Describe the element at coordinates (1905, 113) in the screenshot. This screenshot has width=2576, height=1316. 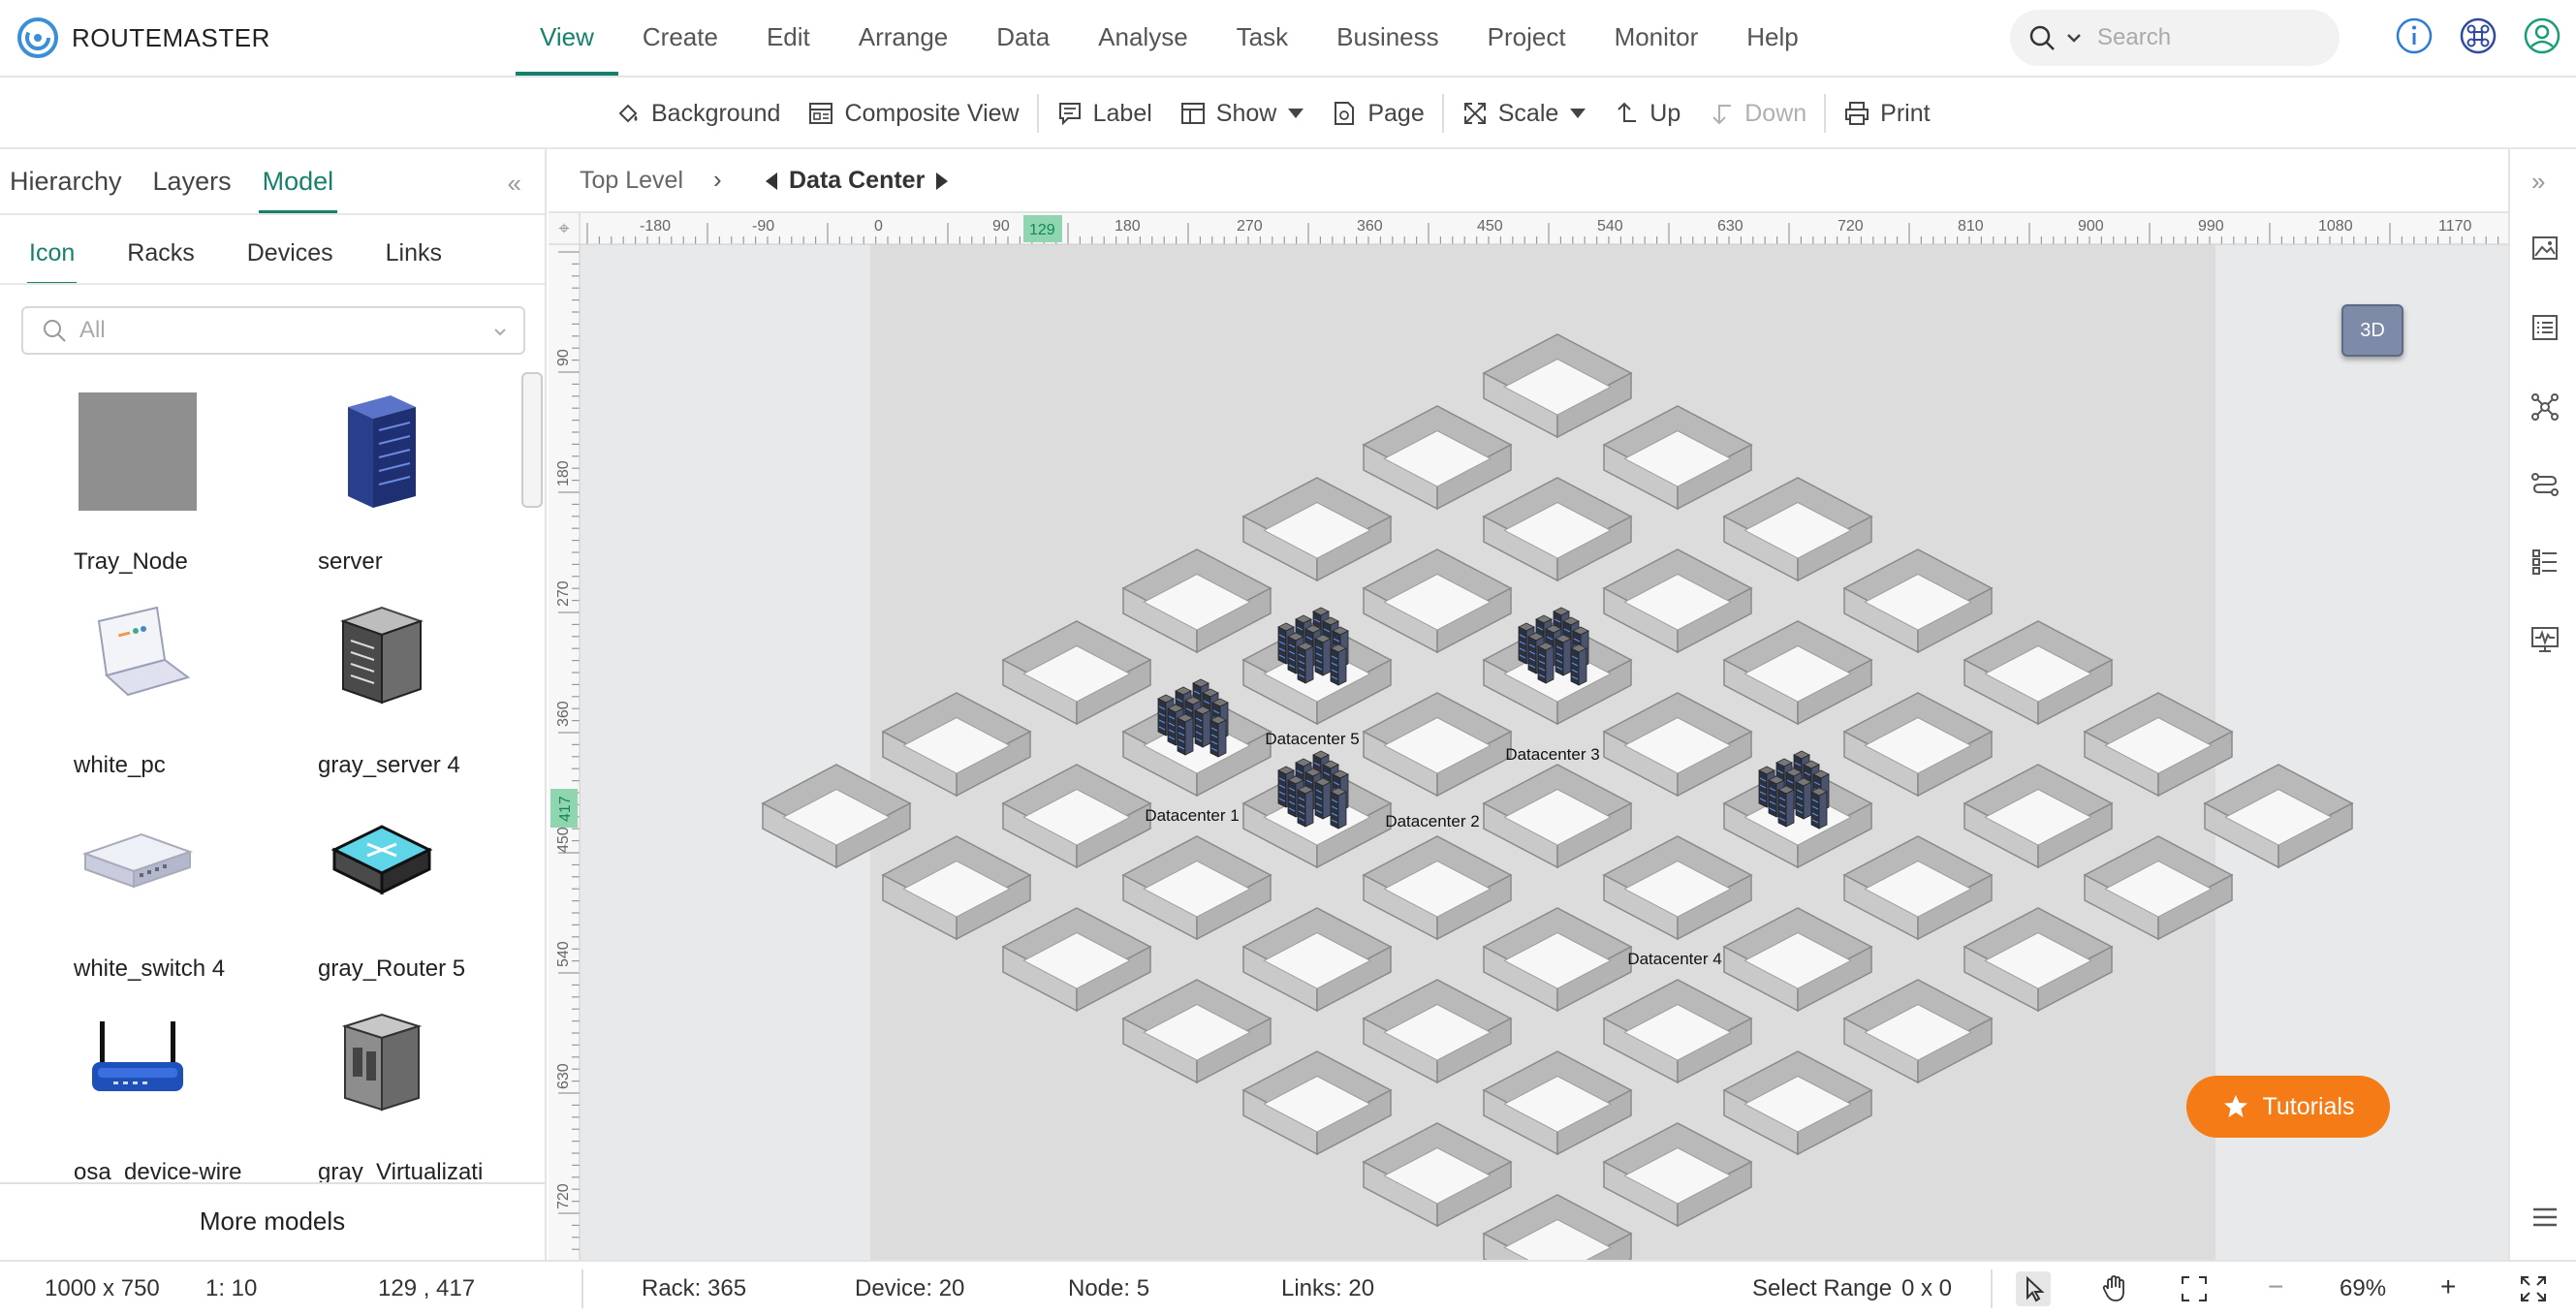
I see `print-label: Print` at that location.